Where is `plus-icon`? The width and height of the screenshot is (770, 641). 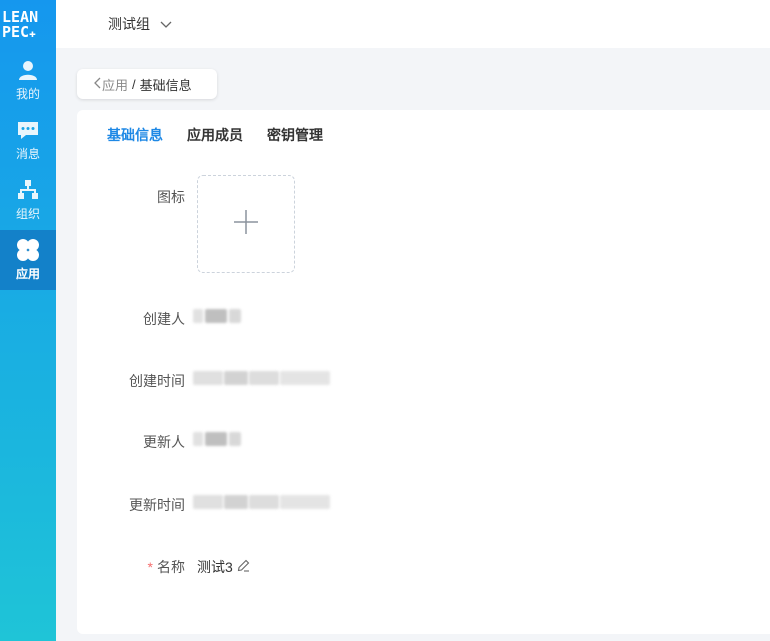
plus-icon is located at coordinates (246, 224).